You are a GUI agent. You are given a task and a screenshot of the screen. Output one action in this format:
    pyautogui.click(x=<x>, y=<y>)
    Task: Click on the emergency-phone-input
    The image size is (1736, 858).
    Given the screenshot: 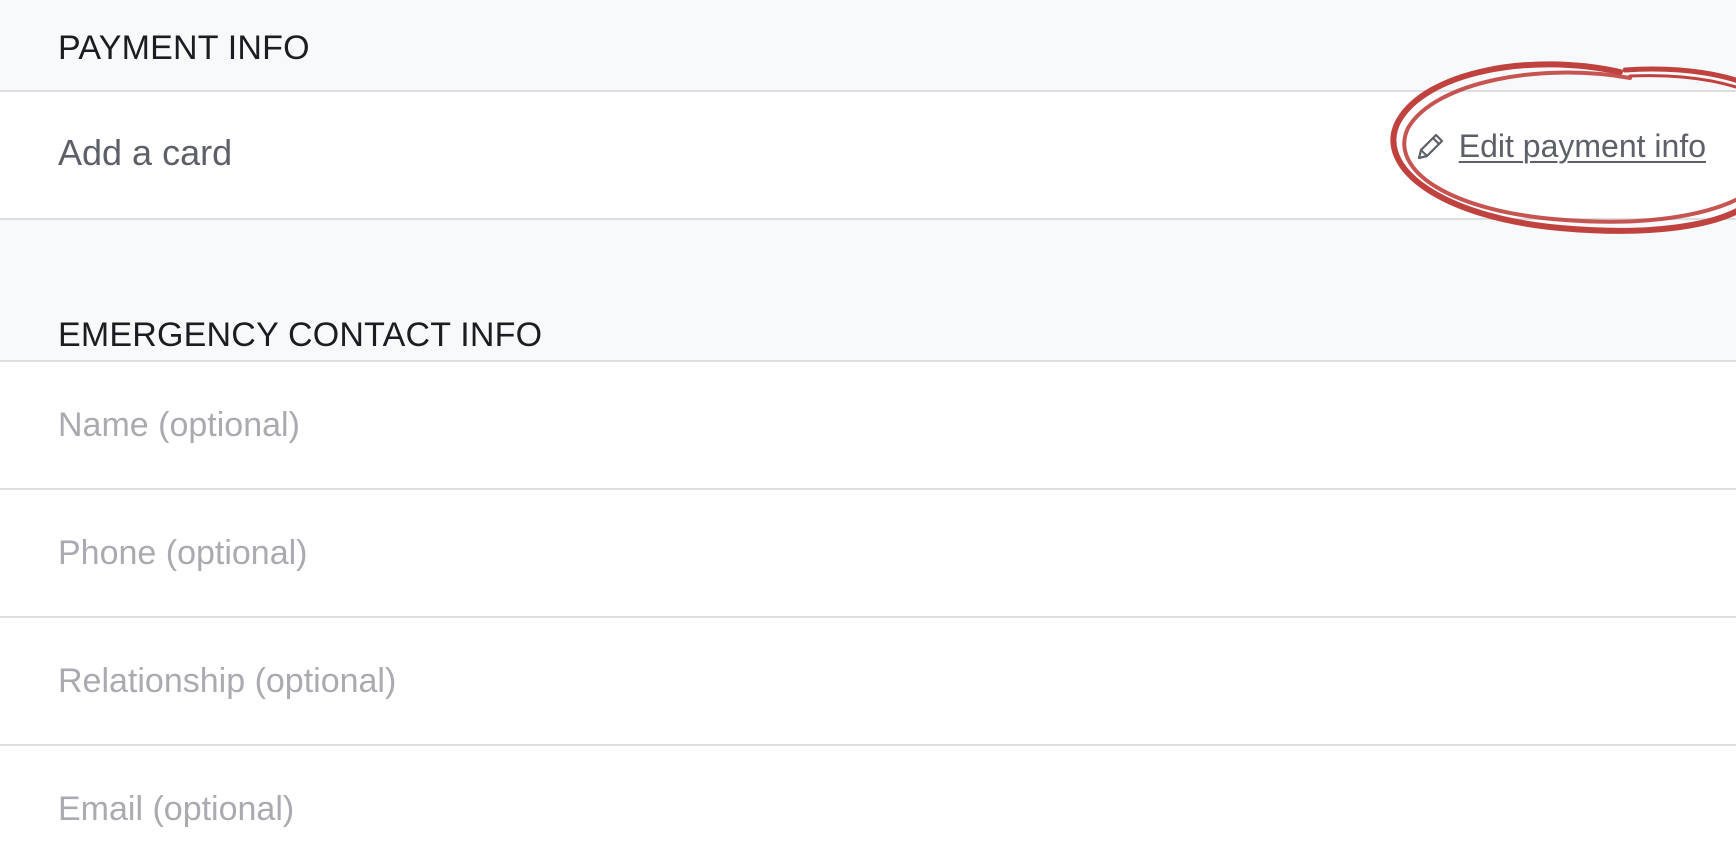 What is the action you would take?
    pyautogui.click(x=878, y=553)
    